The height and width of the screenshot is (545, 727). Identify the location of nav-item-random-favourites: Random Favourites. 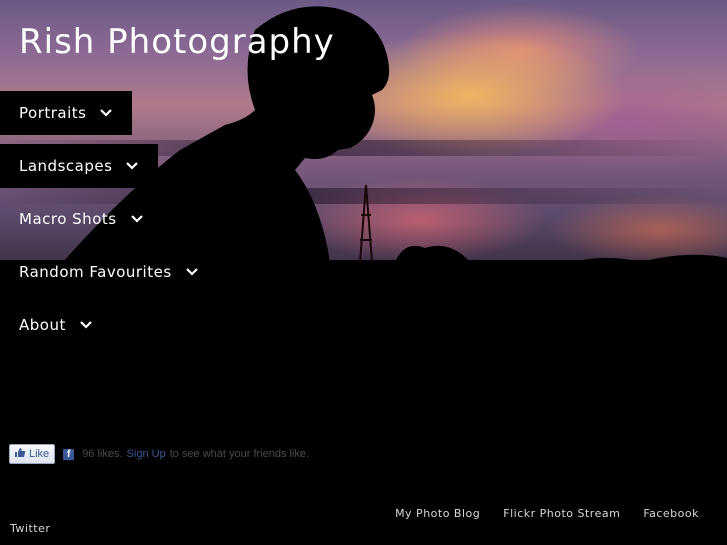
(99, 272).